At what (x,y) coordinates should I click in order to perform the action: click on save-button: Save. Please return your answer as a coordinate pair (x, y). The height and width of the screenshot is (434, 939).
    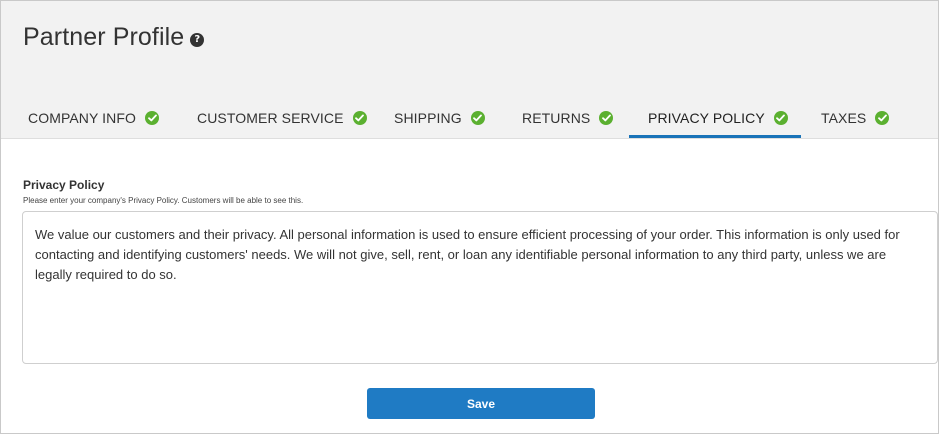
    Looking at the image, I should click on (481, 403).